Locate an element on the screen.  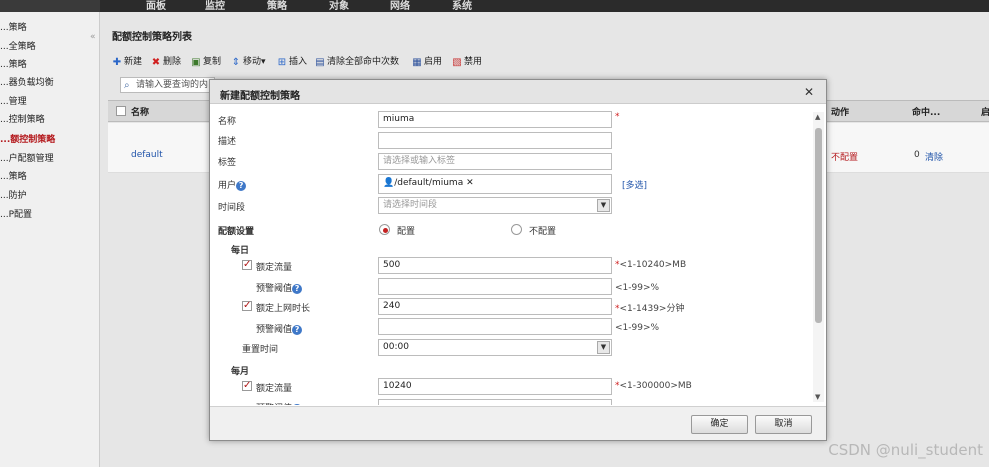
multi-select-link: [多选] is located at coordinates (634, 184).